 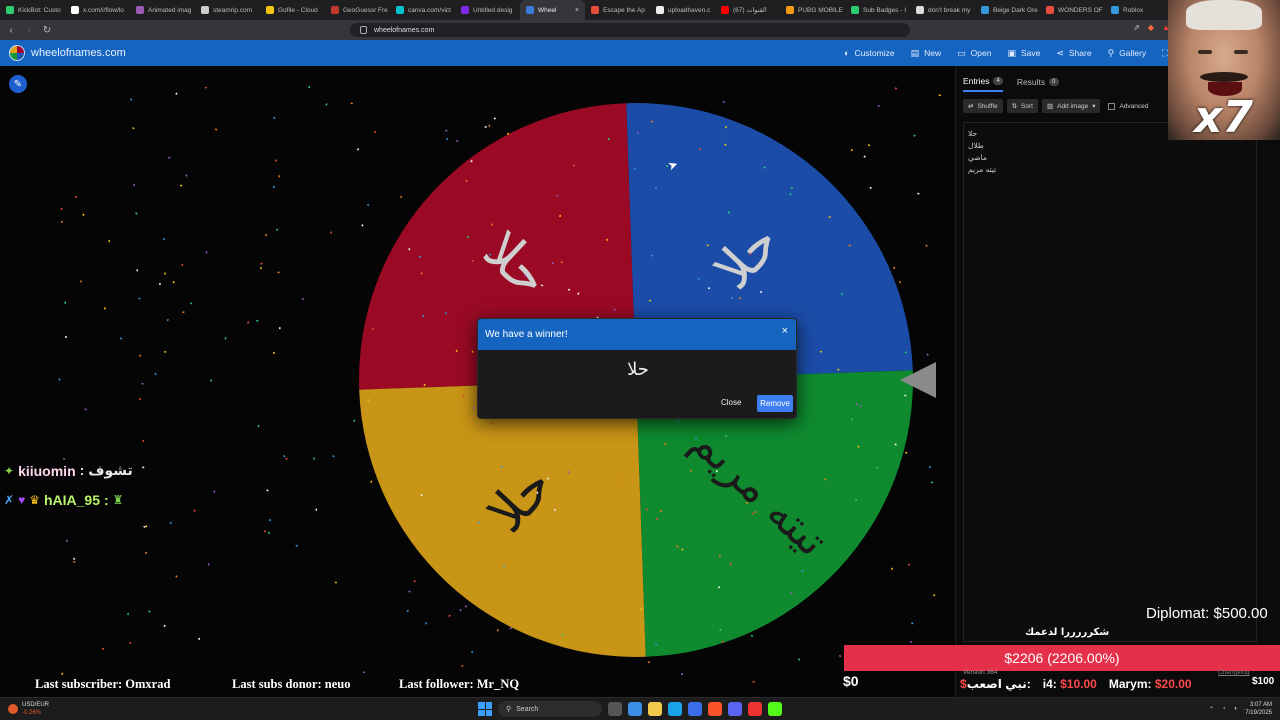 I want to click on chevron-up-icon: ⌃, so click(x=1211, y=709).